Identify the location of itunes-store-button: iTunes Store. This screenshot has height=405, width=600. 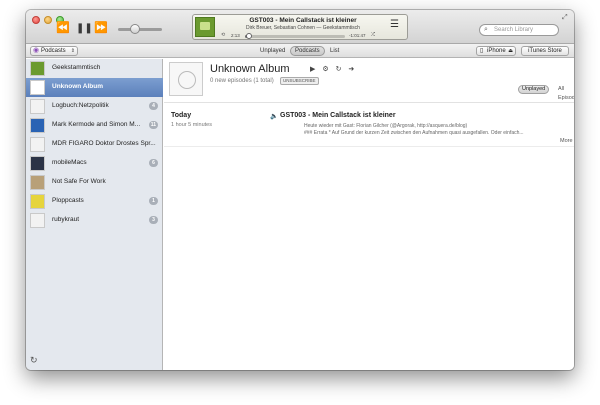
(545, 51).